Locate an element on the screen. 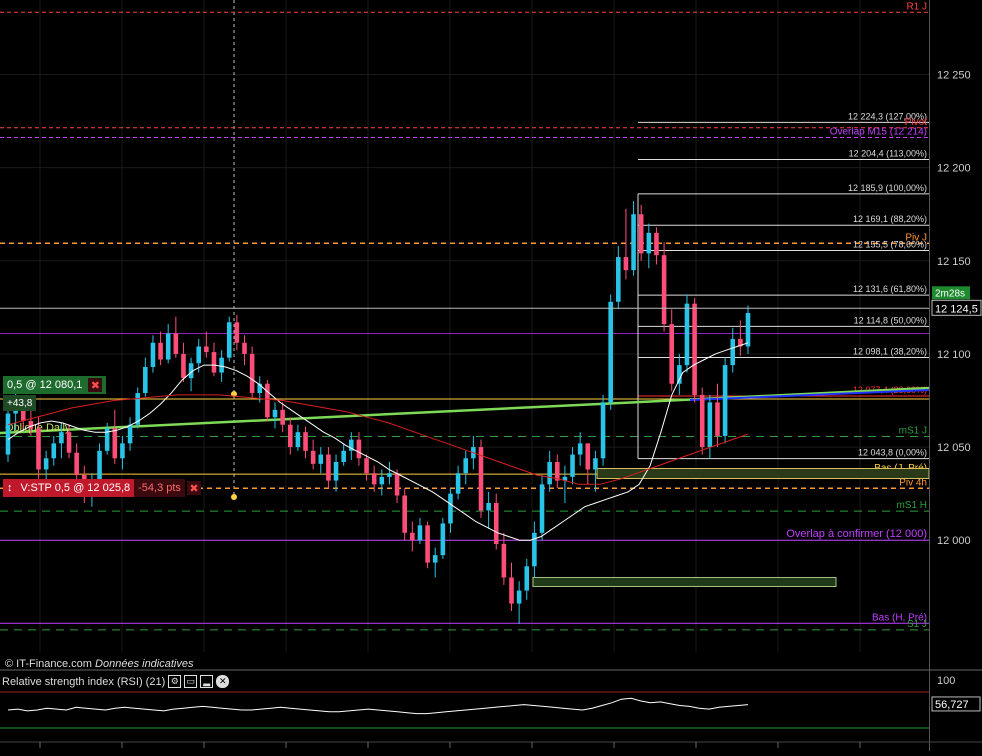 The height and width of the screenshot is (756, 982). timer-text: 2m28s is located at coordinates (950, 293).